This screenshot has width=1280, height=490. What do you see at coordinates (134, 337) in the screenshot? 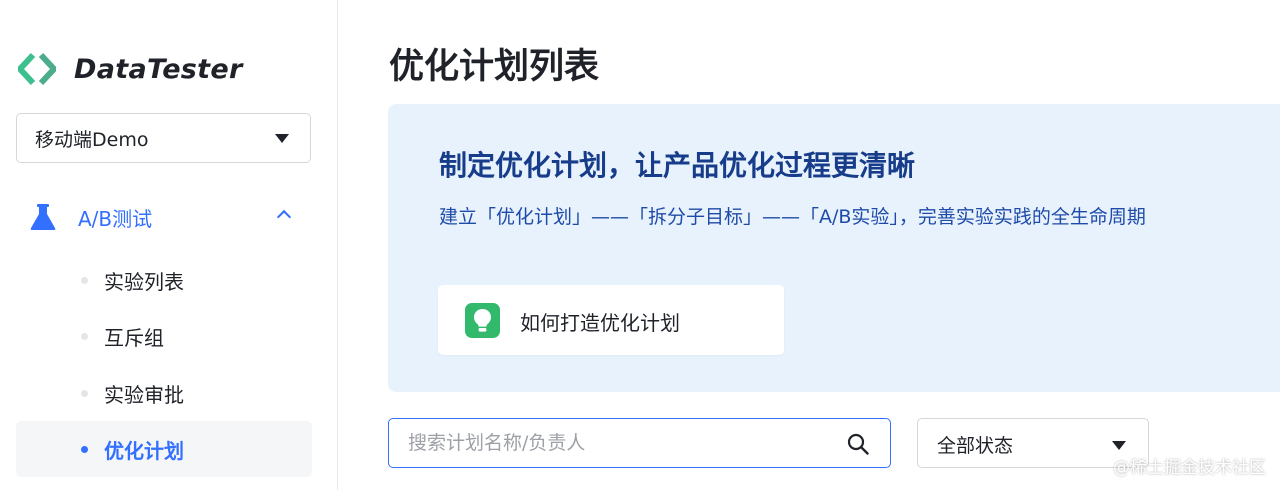
I see `sidebar-item-label: 互斥组` at bounding box center [134, 337].